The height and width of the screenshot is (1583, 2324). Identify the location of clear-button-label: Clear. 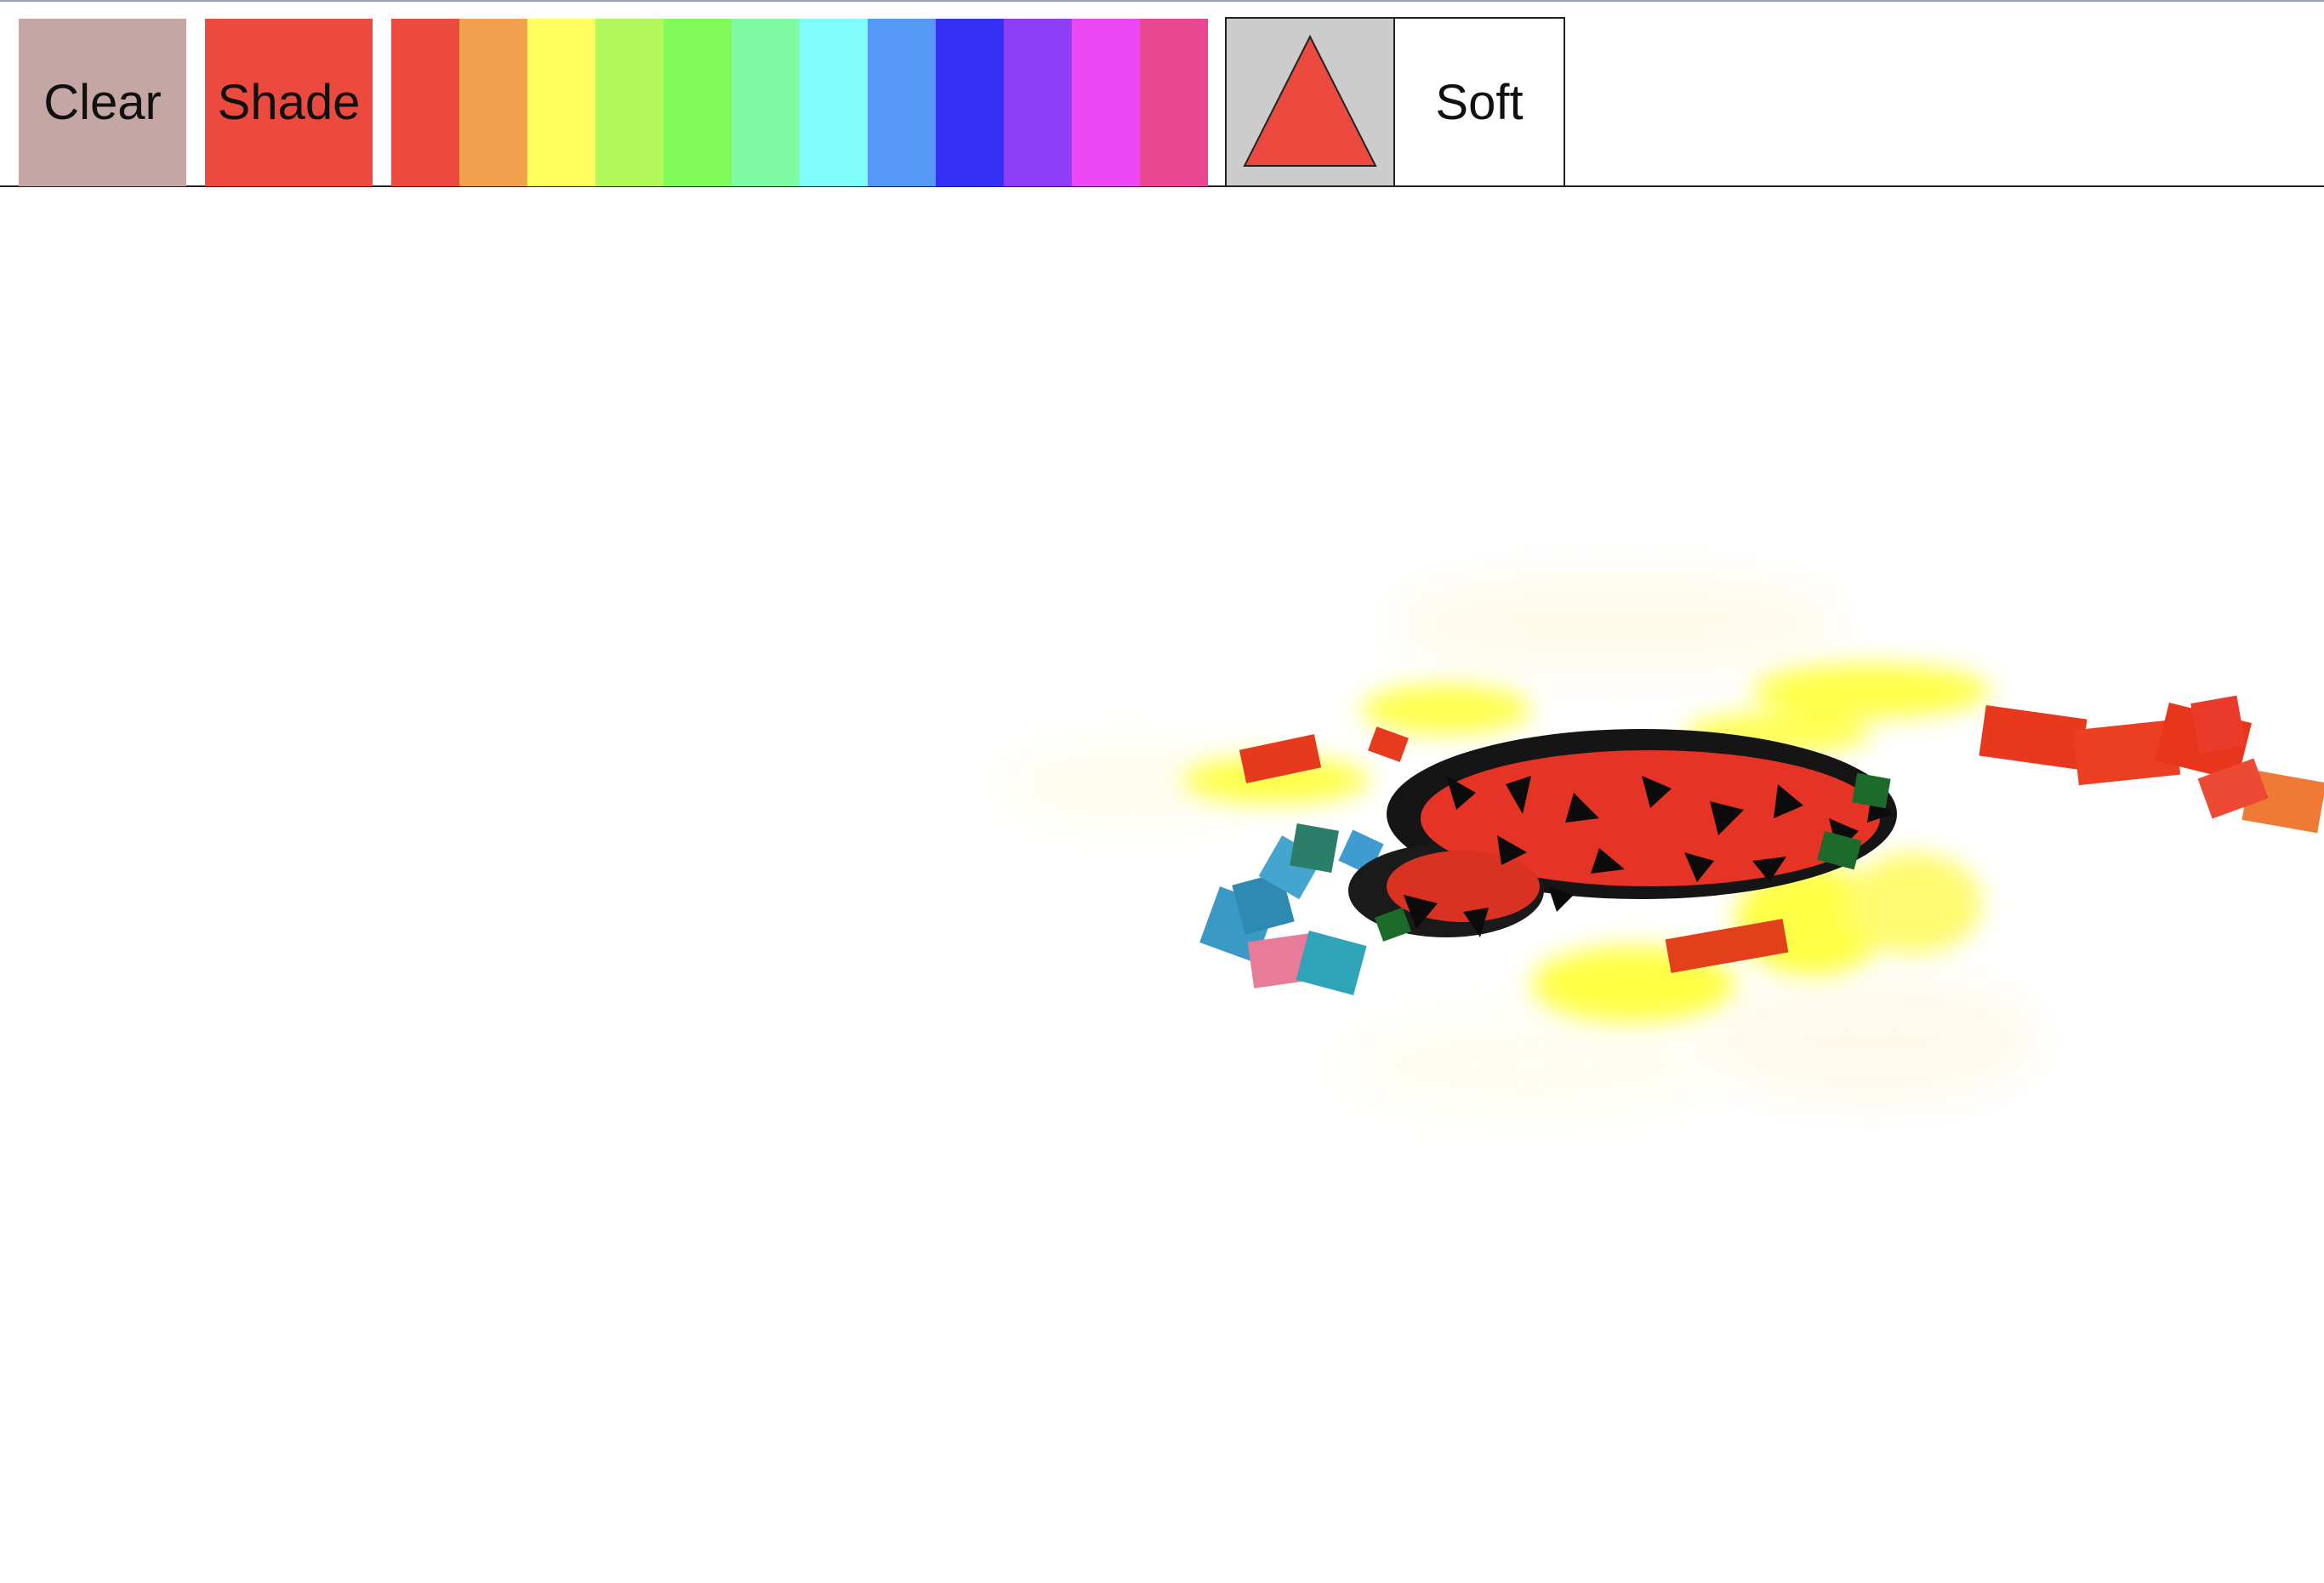
(103, 102).